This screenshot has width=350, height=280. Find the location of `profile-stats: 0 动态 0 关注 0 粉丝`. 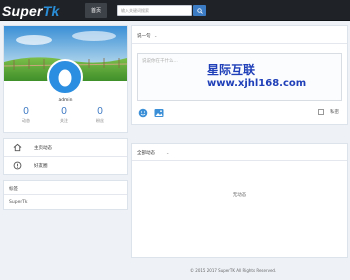

profile-stats: 0 动态 0 关注 0 粉丝 is located at coordinates (65, 118).